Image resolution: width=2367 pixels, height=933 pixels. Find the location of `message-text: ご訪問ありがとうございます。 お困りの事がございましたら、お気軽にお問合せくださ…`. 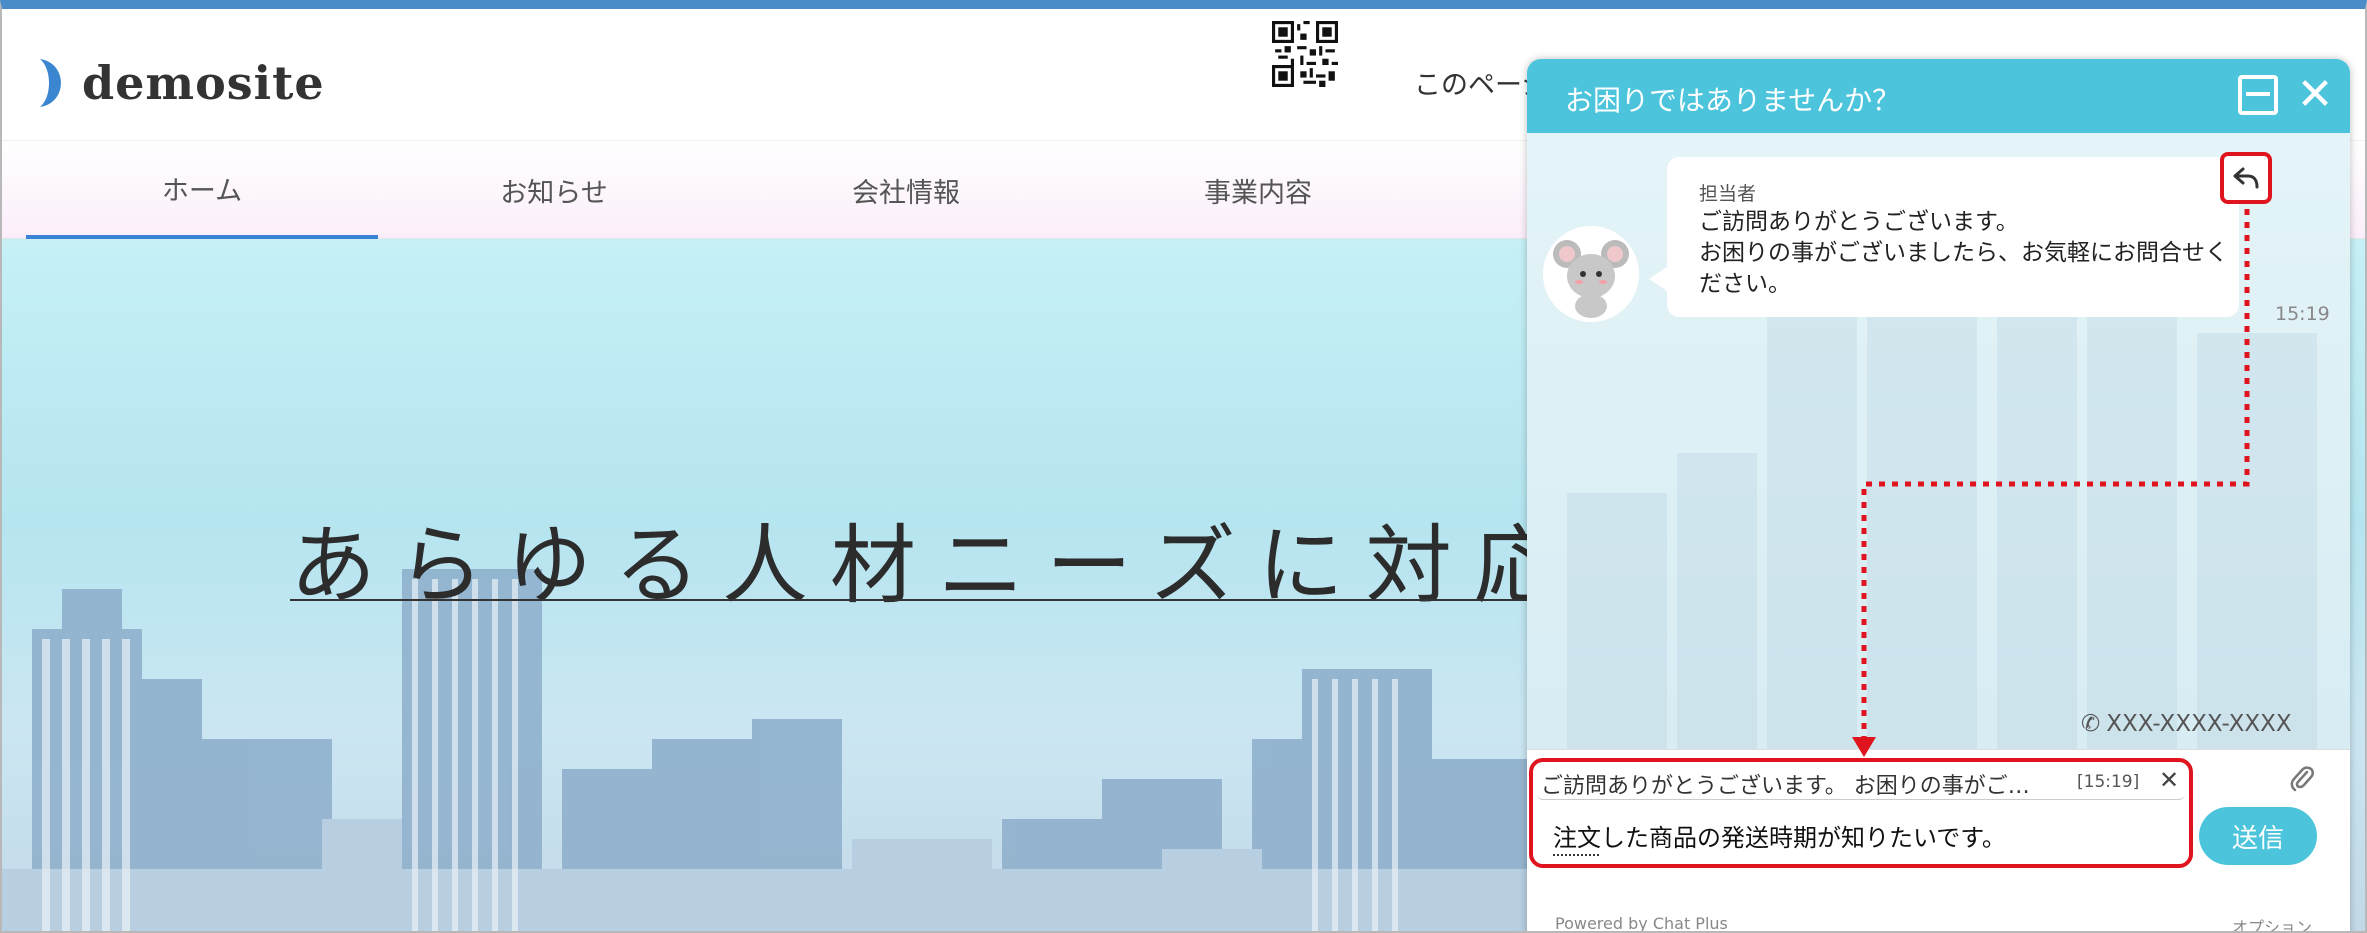

message-text: ご訪問ありがとうございます。 お困りの事がございましたら、お気軽にお問合せくださ… is located at coordinates (1963, 253).